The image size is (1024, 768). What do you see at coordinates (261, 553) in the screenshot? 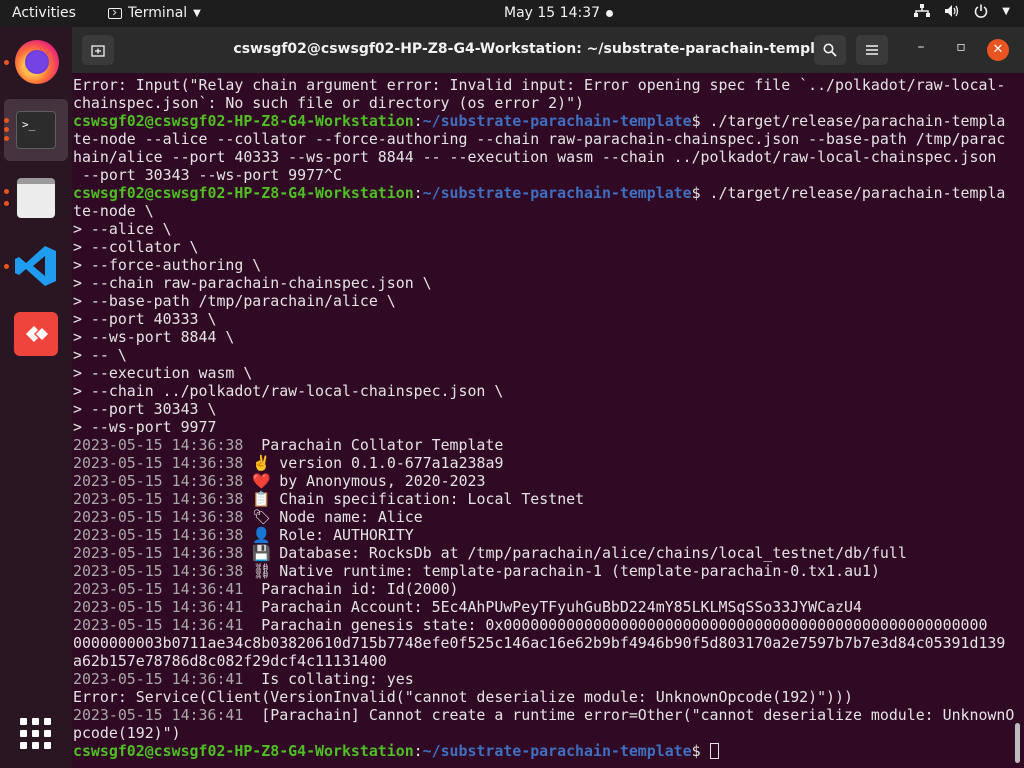
I see `log-emoji-icon: 💾` at bounding box center [261, 553].